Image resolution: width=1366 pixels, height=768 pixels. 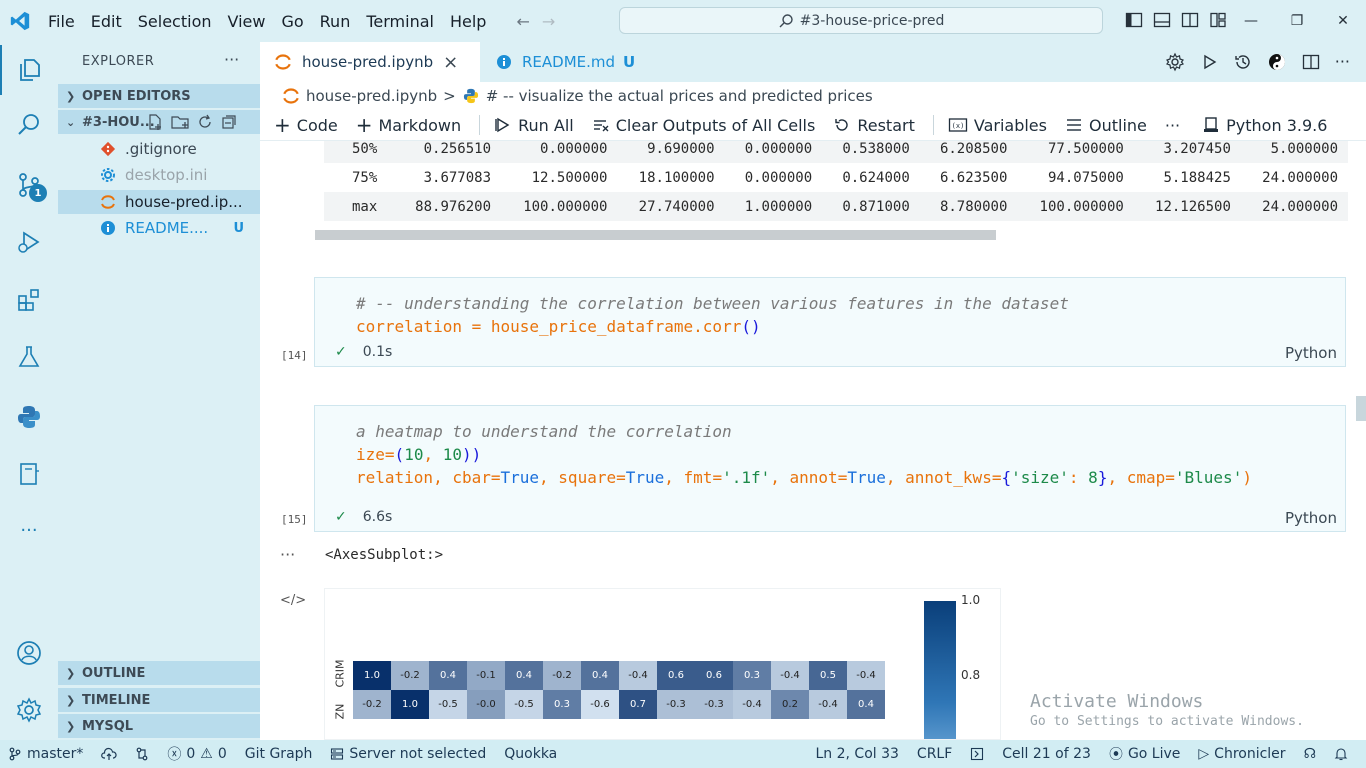 What do you see at coordinates (1264, 125) in the screenshot?
I see `kernel-picker: Python 3.9.6` at bounding box center [1264, 125].